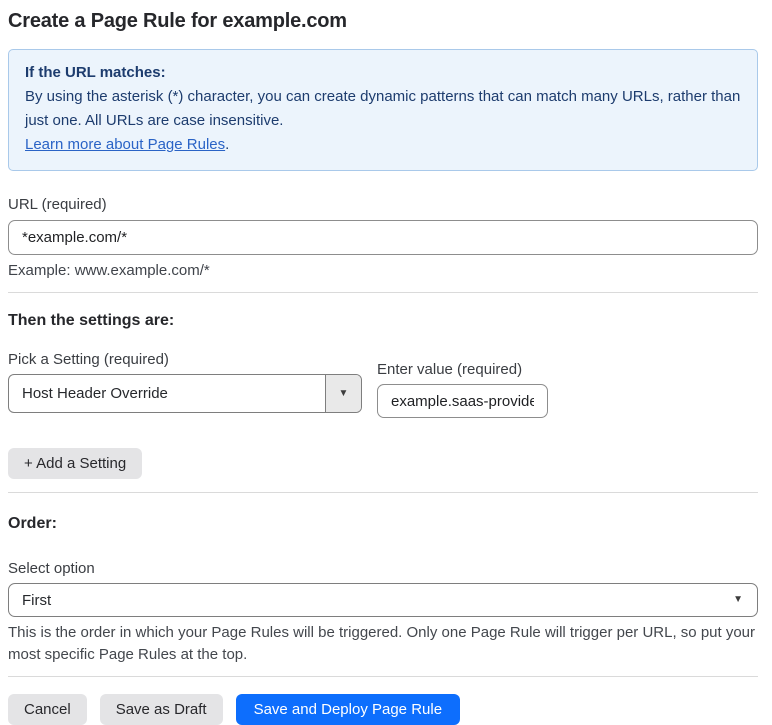  What do you see at coordinates (383, 237) in the screenshot?
I see `url-input` at bounding box center [383, 237].